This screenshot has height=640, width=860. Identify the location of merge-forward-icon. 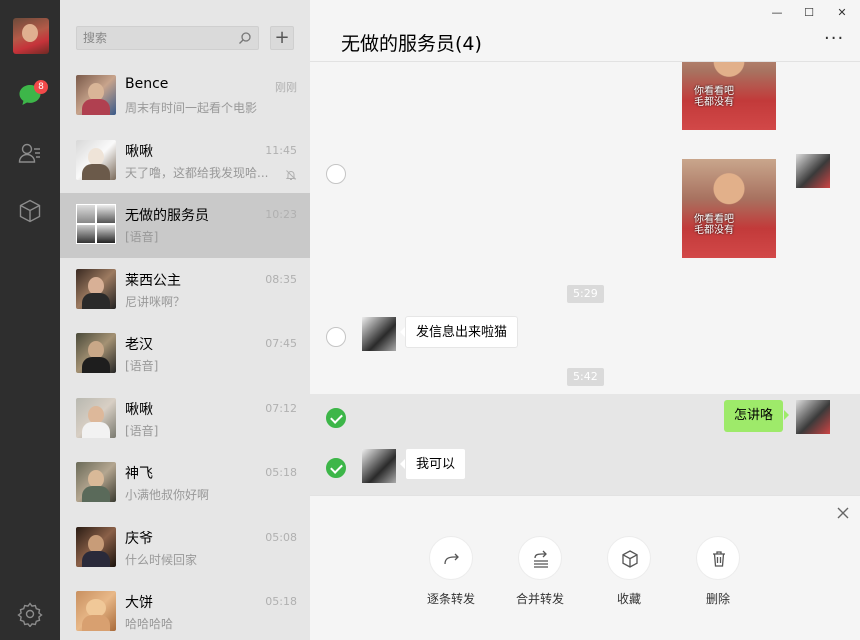
(540, 558).